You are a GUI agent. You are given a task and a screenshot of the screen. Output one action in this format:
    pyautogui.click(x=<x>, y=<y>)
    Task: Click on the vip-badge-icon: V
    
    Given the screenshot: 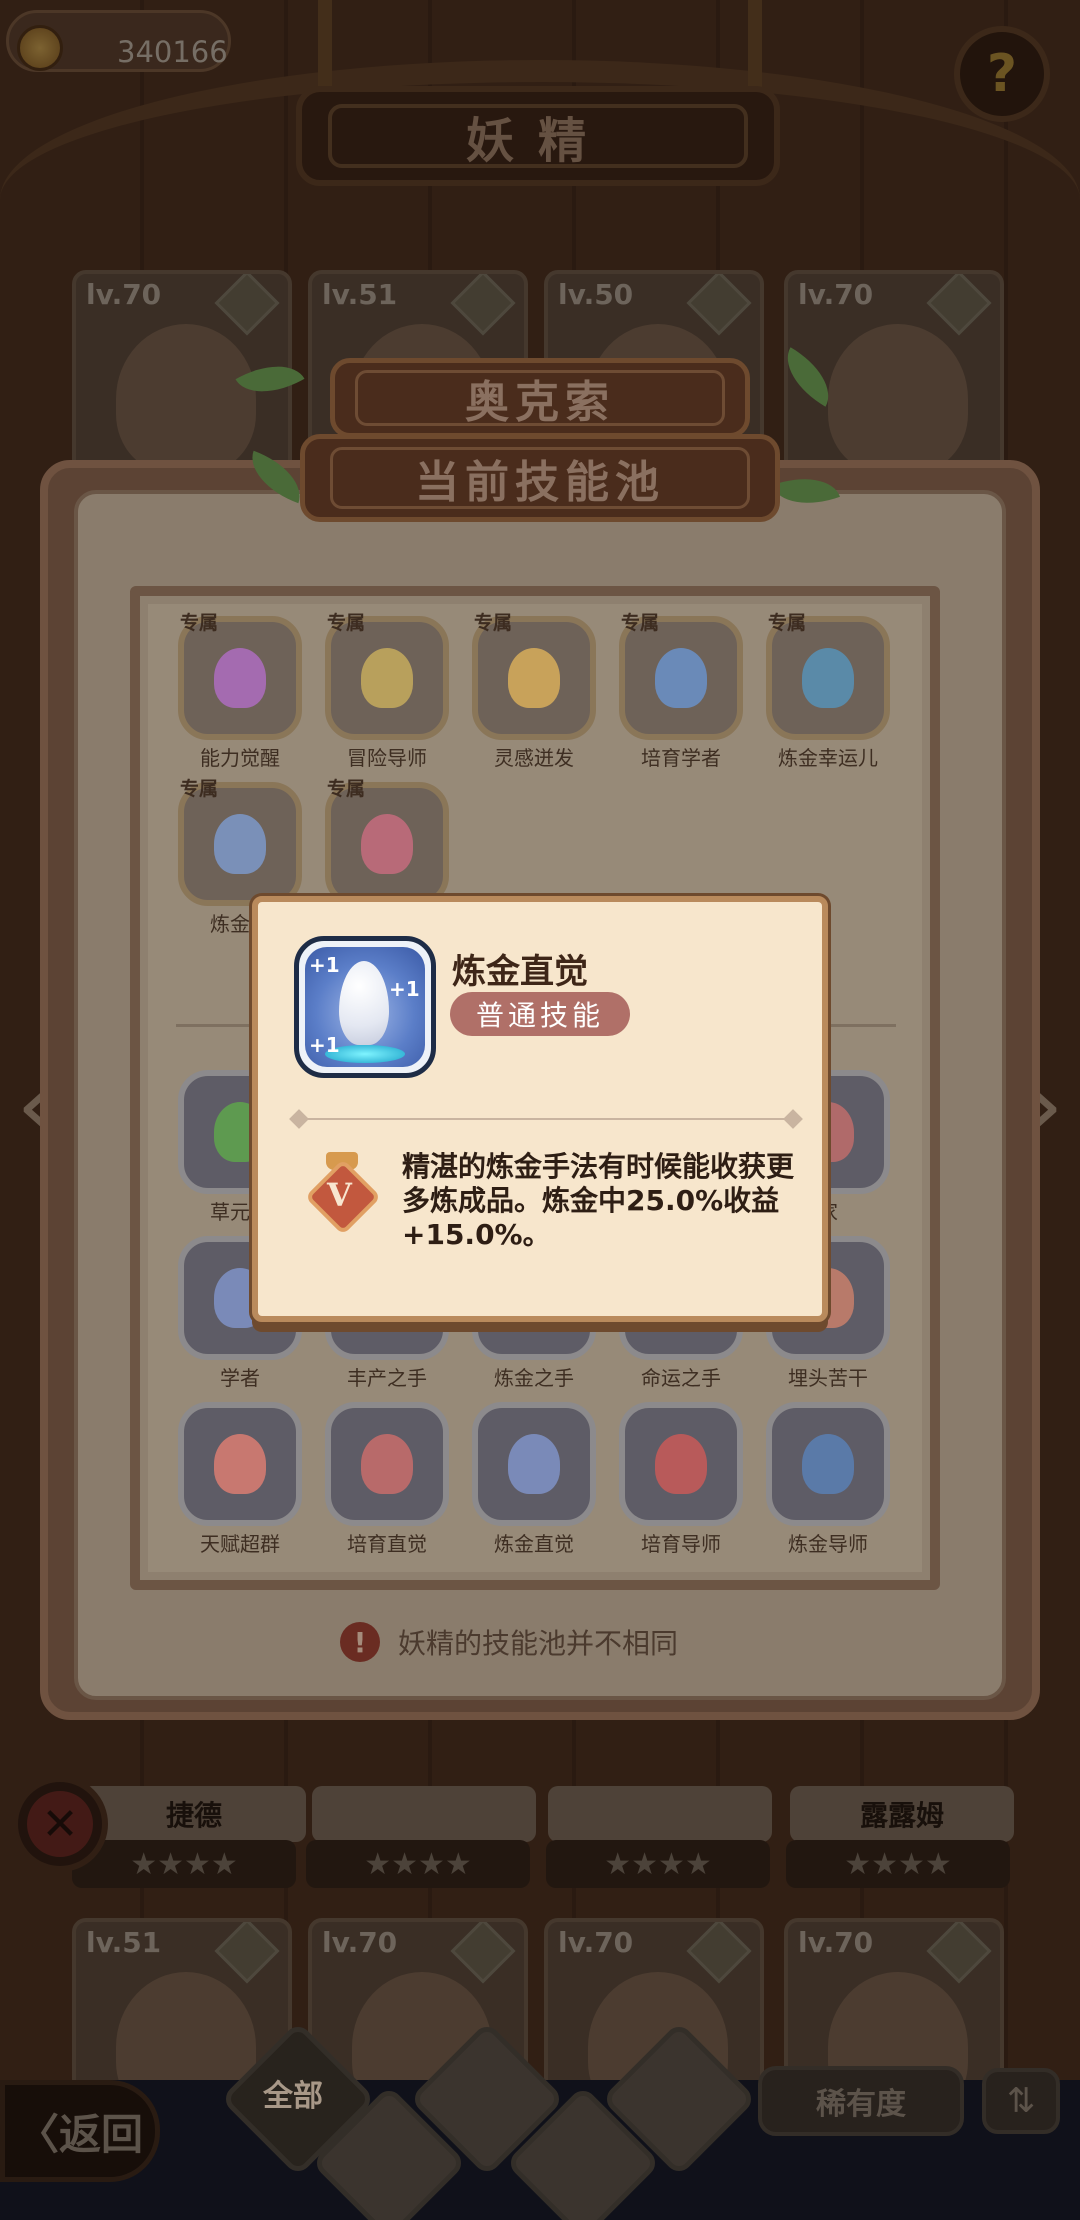 What is the action you would take?
    pyautogui.click(x=343, y=1197)
    